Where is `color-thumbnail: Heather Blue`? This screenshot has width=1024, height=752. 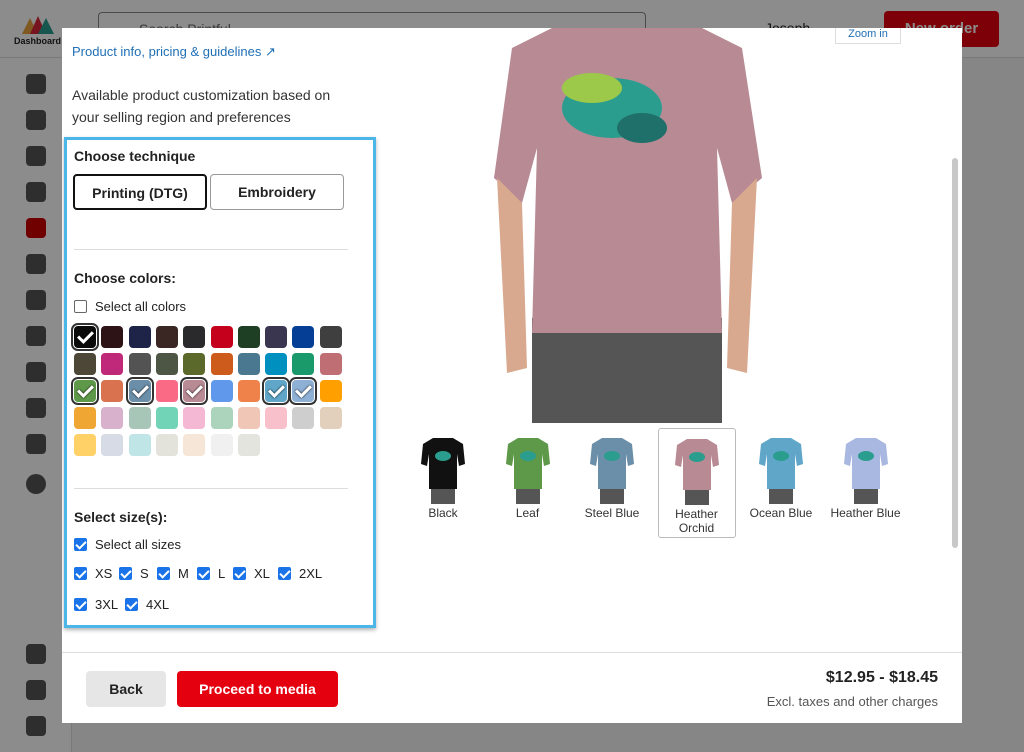
color-thumbnail: Heather Blue is located at coordinates (866, 483).